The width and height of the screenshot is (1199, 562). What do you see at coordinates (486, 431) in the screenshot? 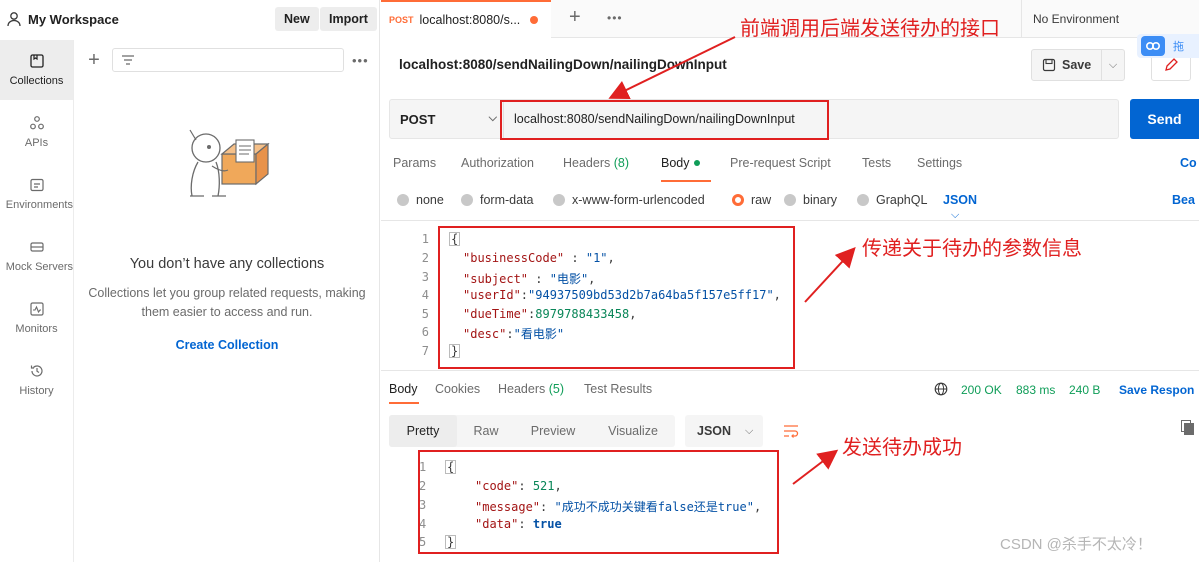
I see `view-raw: Raw` at bounding box center [486, 431].